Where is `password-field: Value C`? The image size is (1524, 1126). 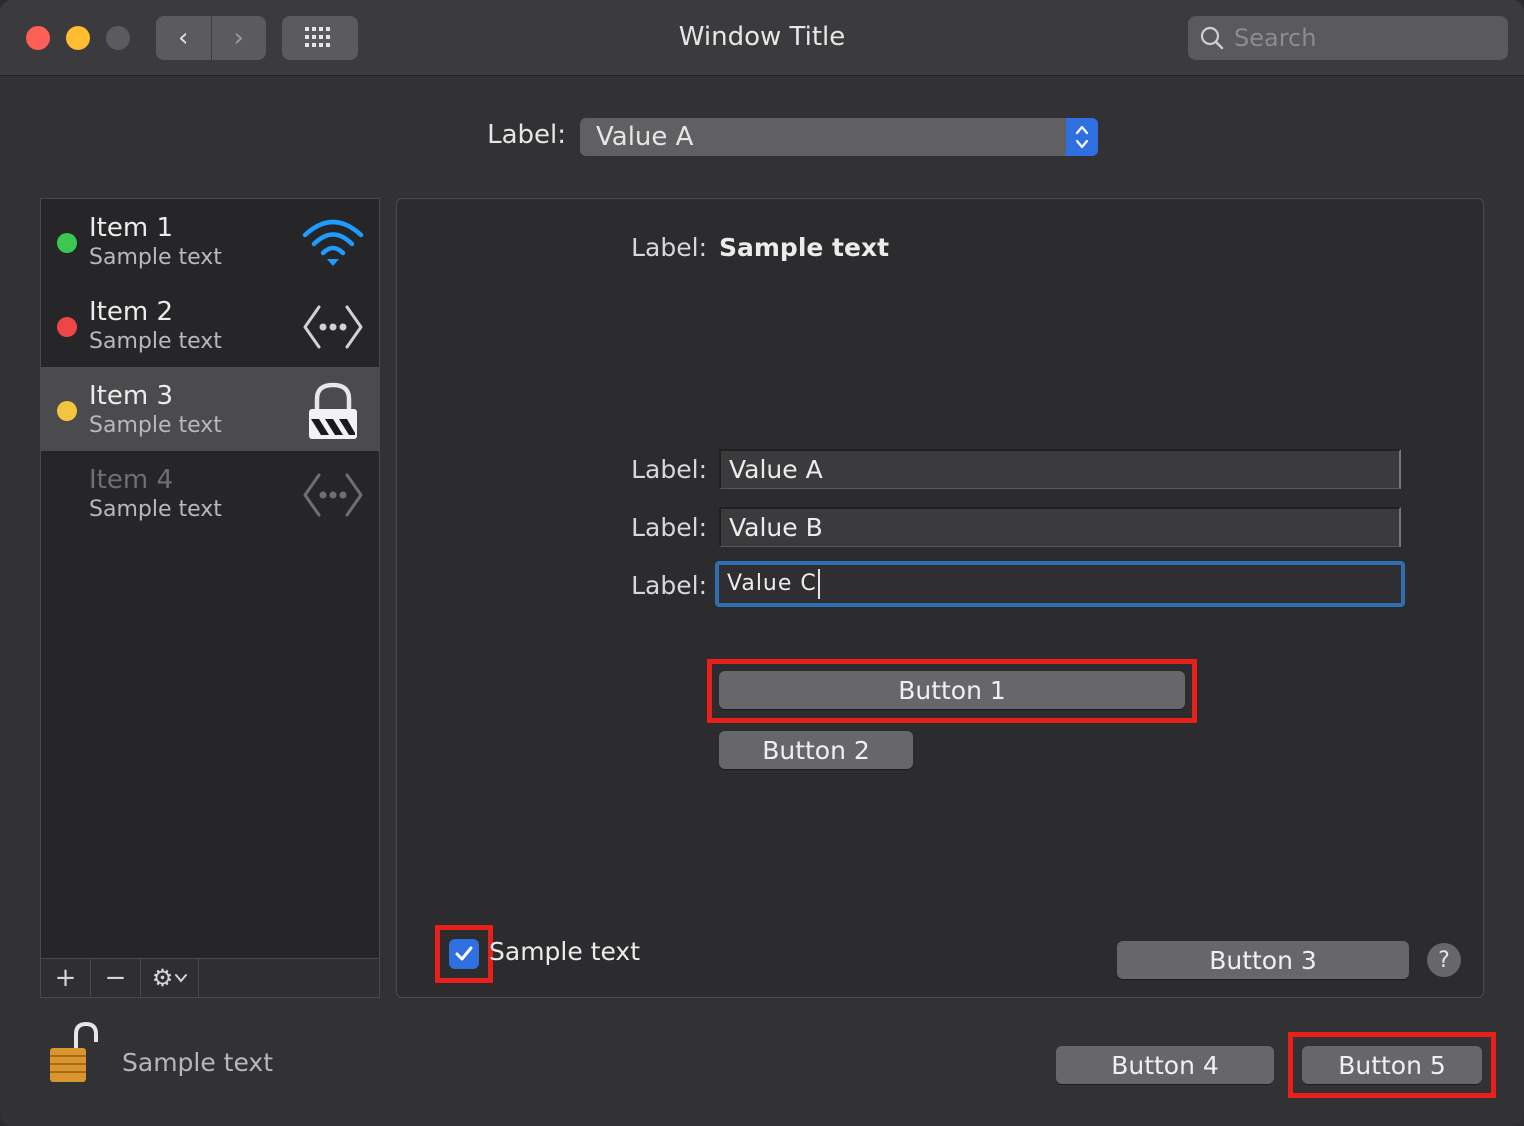
password-field: Value C is located at coordinates (1060, 584).